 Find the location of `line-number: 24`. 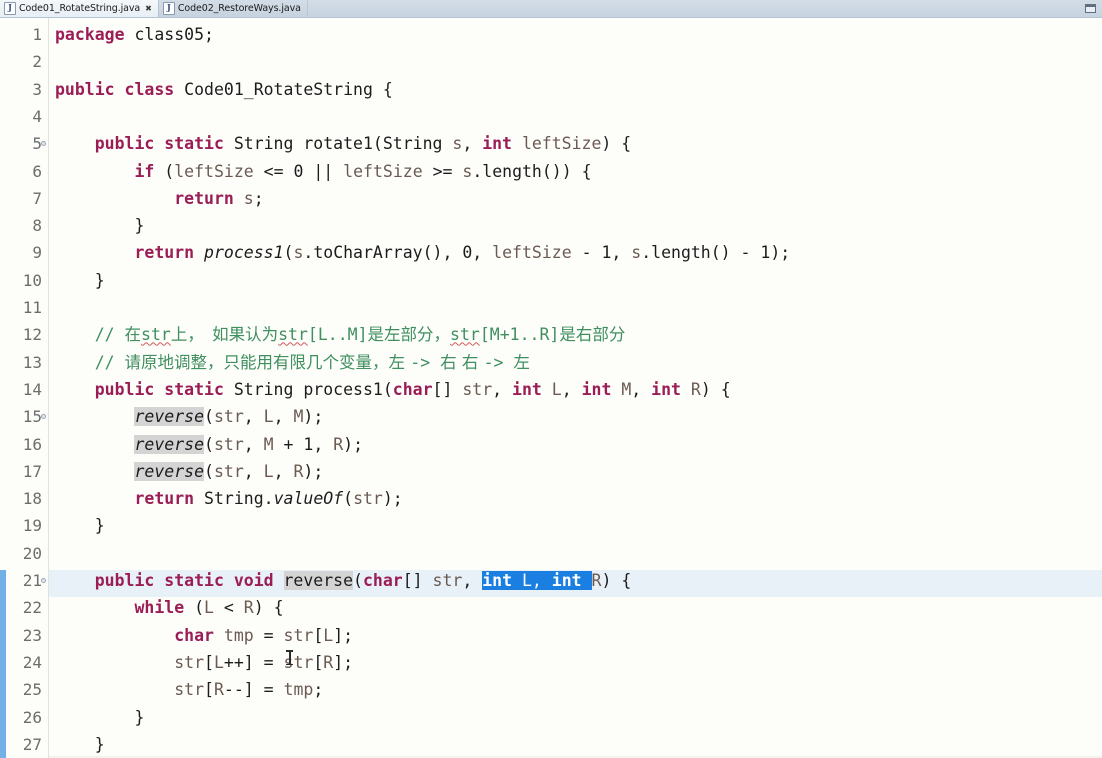

line-number: 24 is located at coordinates (32, 662).